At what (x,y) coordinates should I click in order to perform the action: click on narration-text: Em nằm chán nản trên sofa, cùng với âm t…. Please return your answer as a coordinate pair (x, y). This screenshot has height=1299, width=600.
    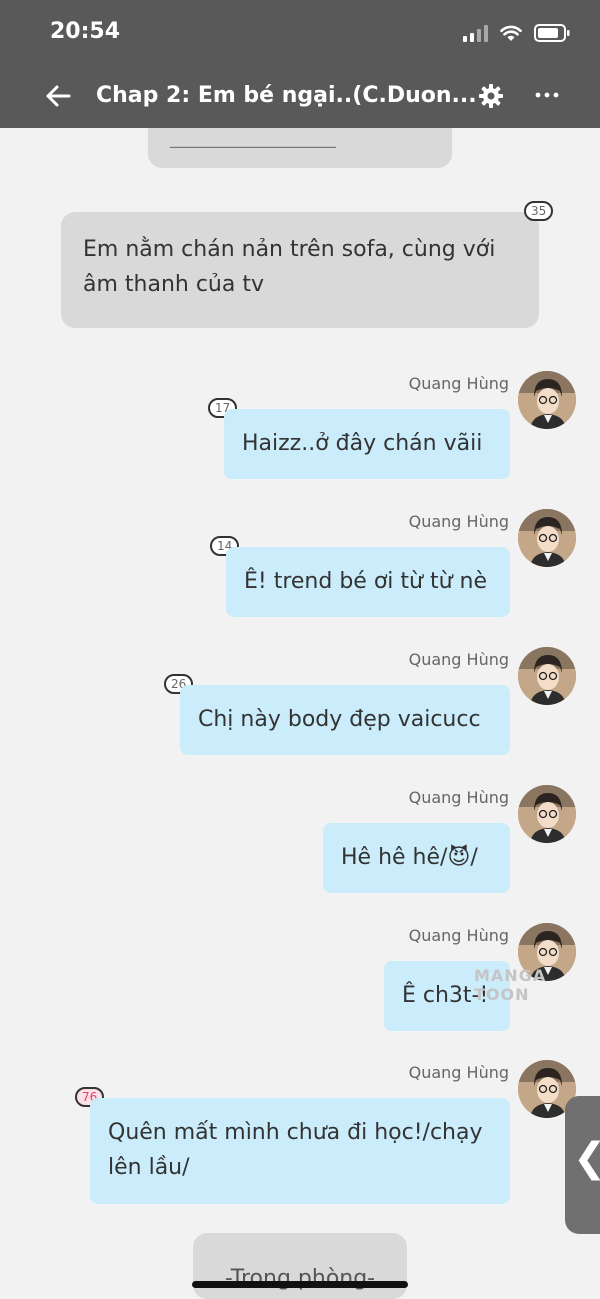
    Looking at the image, I should click on (289, 267).